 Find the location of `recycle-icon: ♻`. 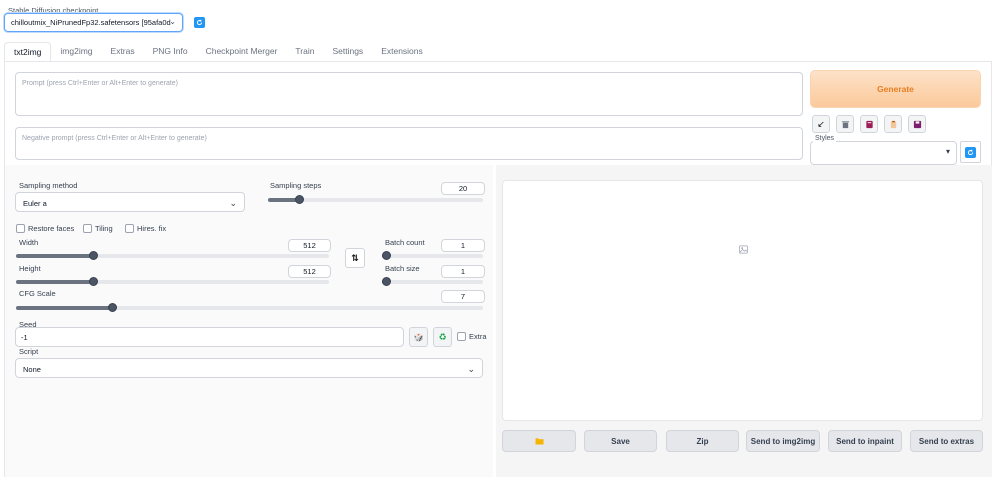

recycle-icon: ♻ is located at coordinates (442, 336).